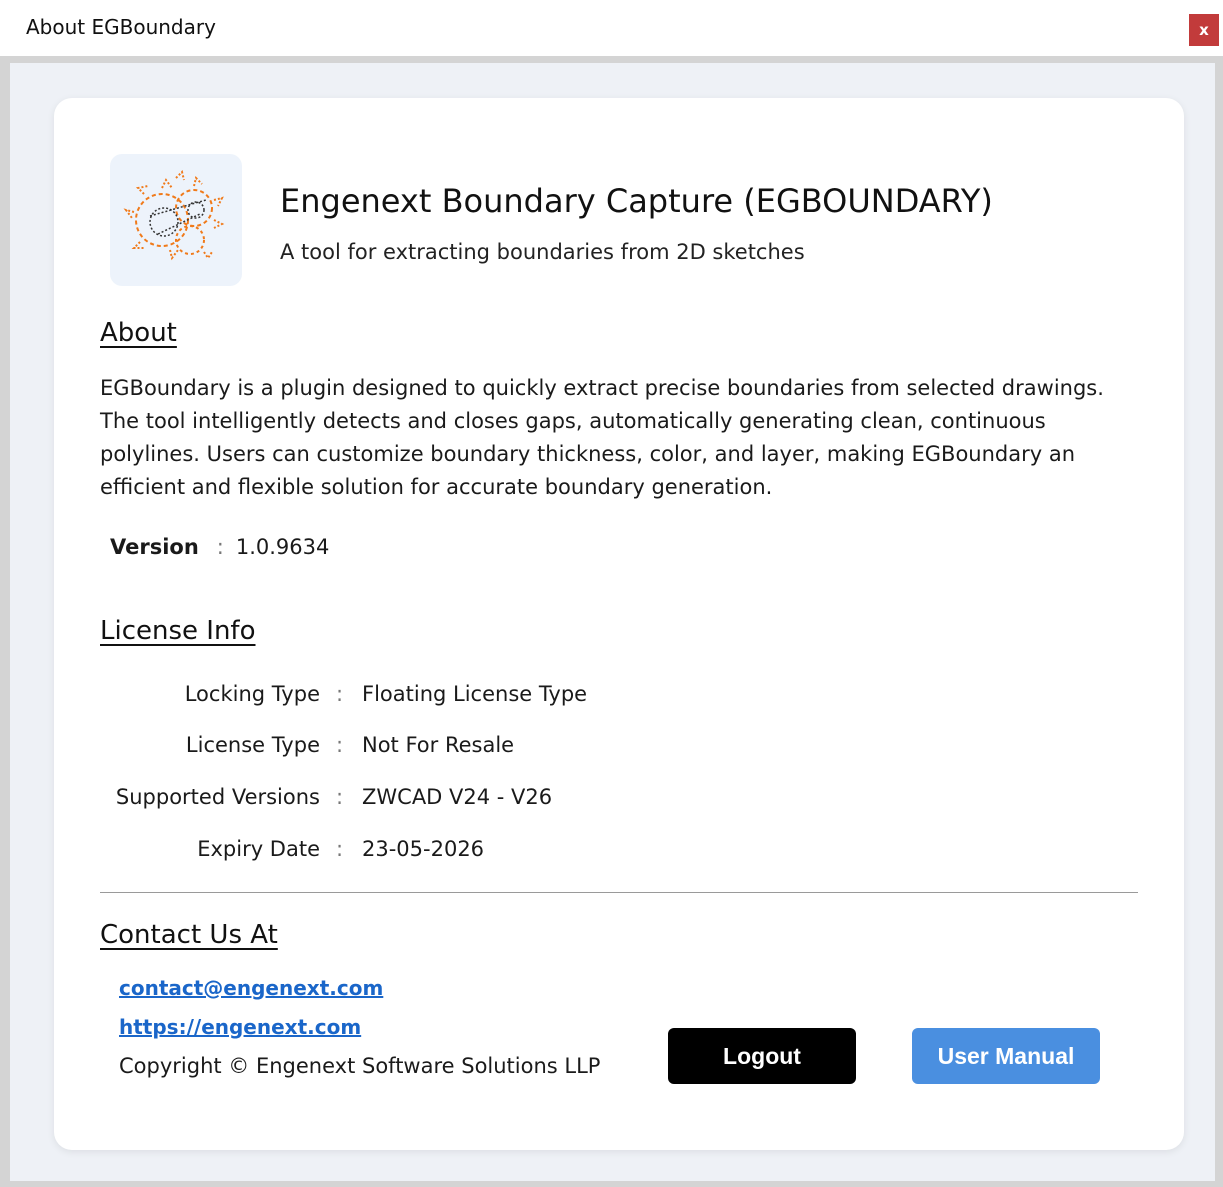 The height and width of the screenshot is (1187, 1223). What do you see at coordinates (475, 694) in the screenshot?
I see `license-value: Floating License Type` at bounding box center [475, 694].